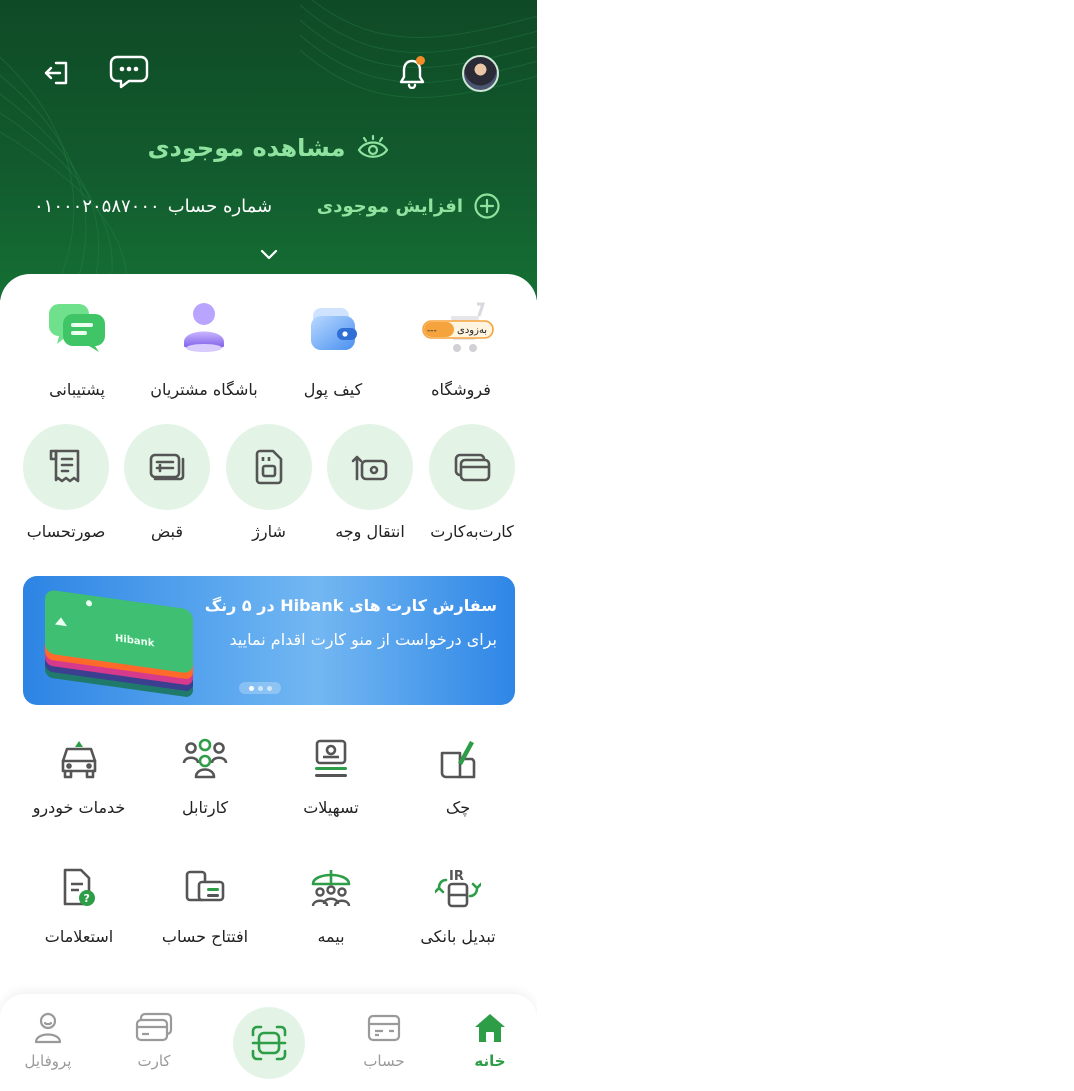  What do you see at coordinates (167, 482) in the screenshot?
I see `action-bill: قبض` at bounding box center [167, 482].